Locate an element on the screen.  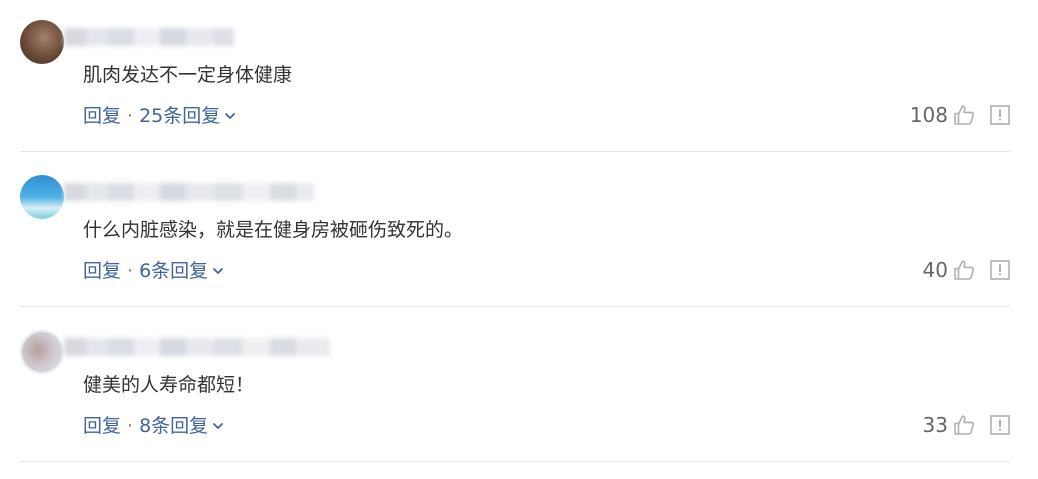
view-replies-button: 8条回复 is located at coordinates (181, 426).